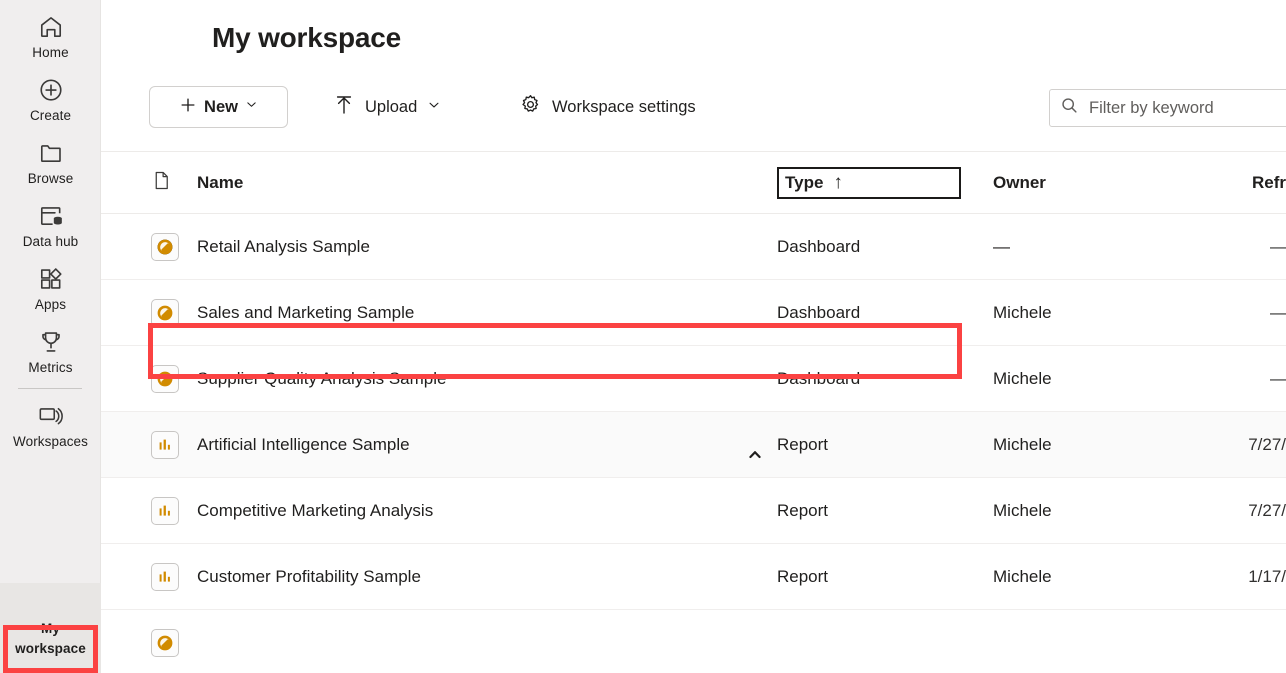 Image resolution: width=1286 pixels, height=673 pixels. Describe the element at coordinates (487, 183) in the screenshot. I see `column-header-name: Name` at that location.